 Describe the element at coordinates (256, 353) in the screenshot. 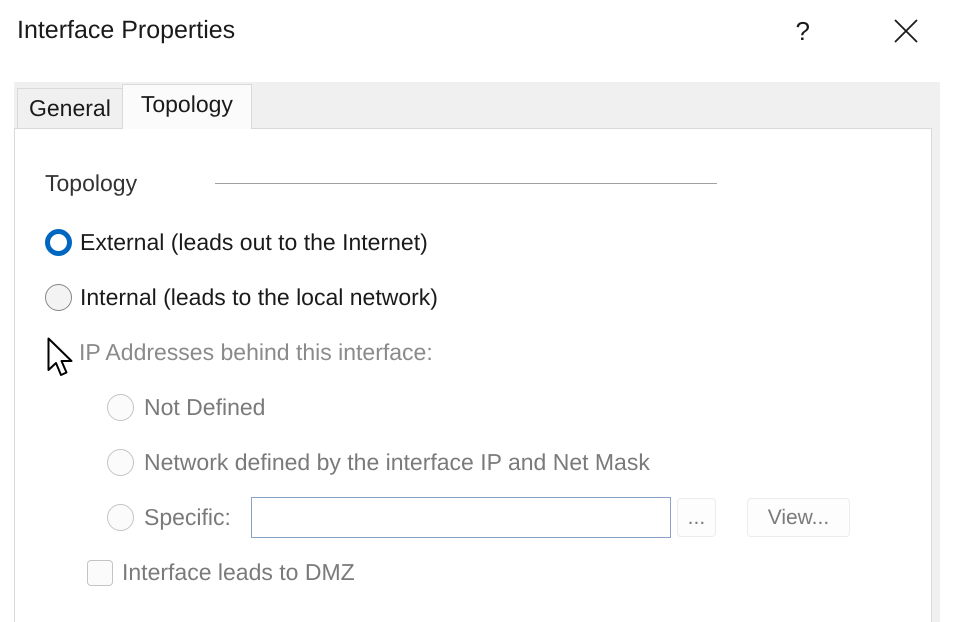

I see `section-label: IP Addresses behind this interface:` at that location.